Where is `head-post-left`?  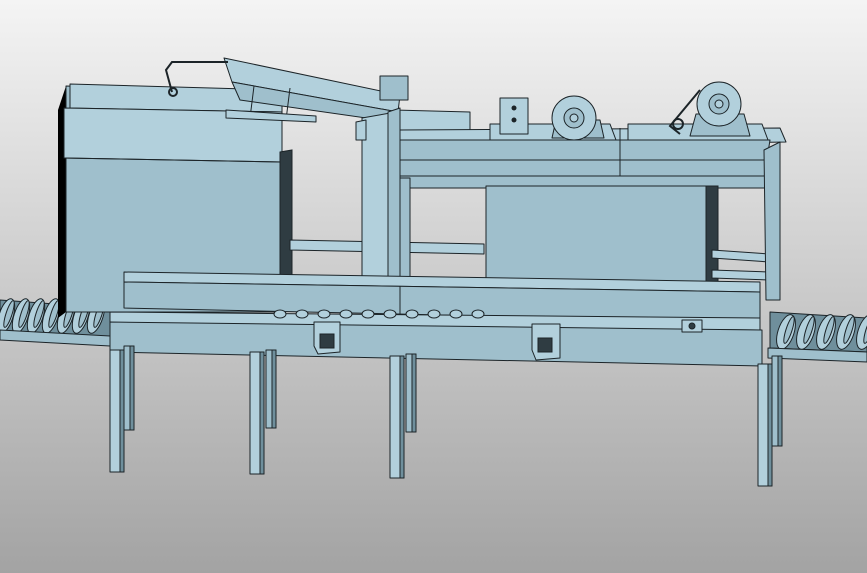
head-post-left is located at coordinates (405, 233).